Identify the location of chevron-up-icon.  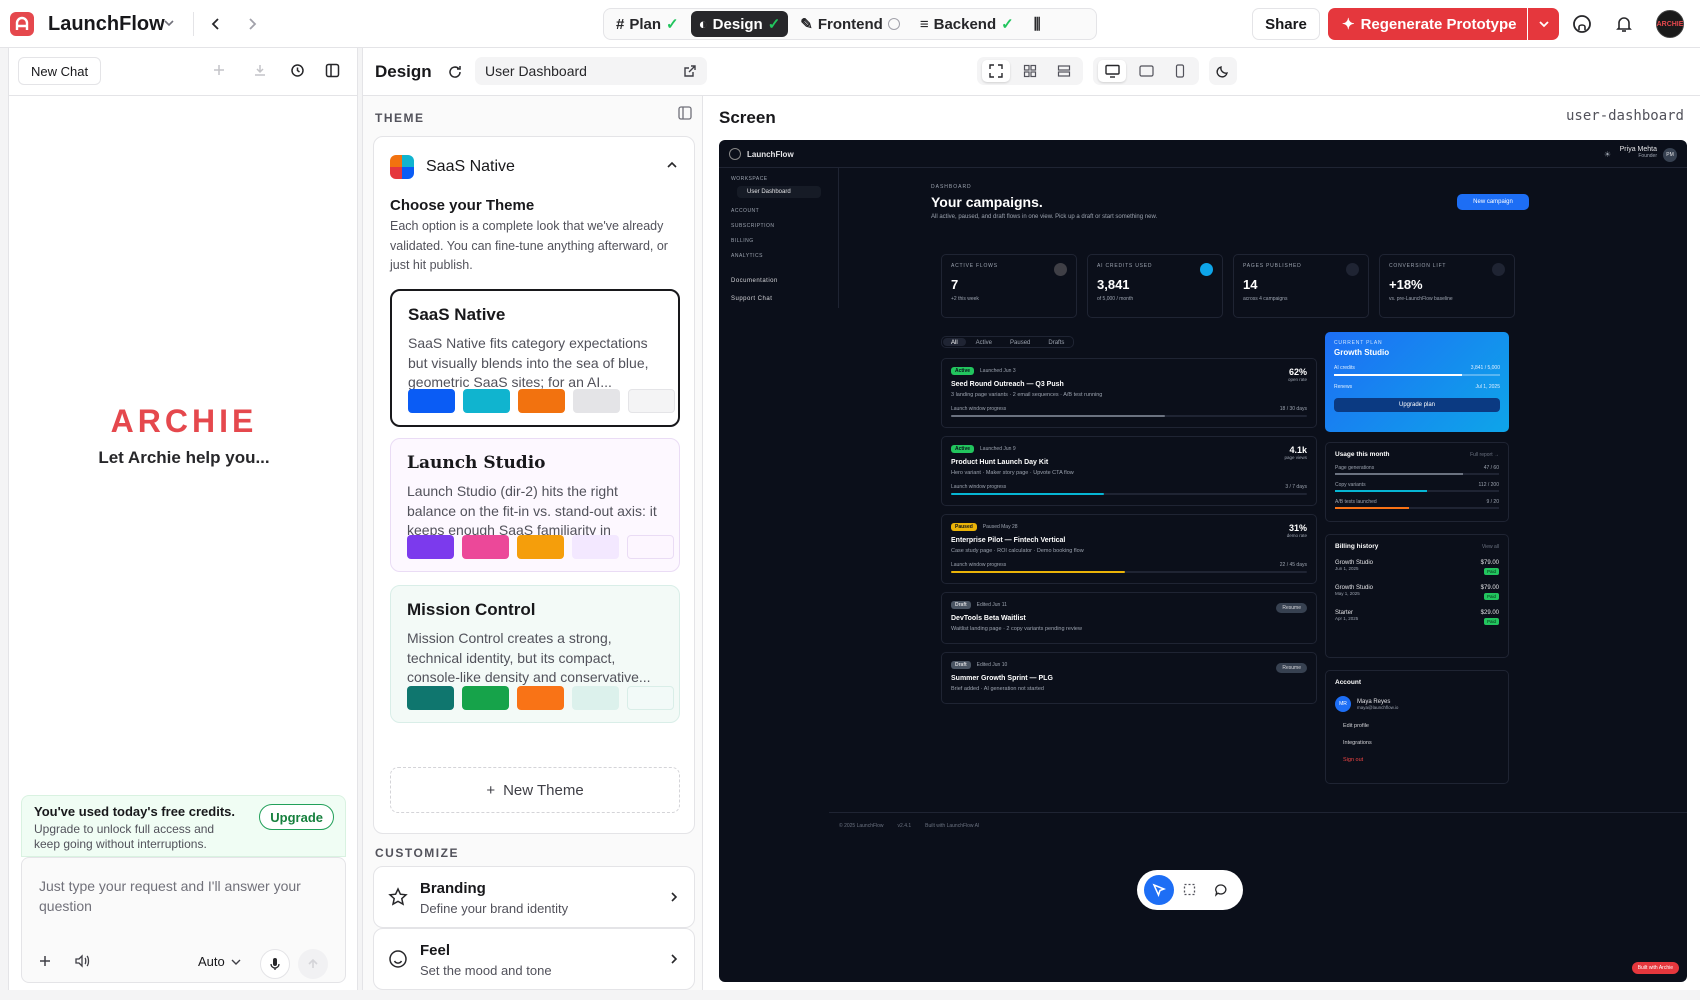
(672, 165).